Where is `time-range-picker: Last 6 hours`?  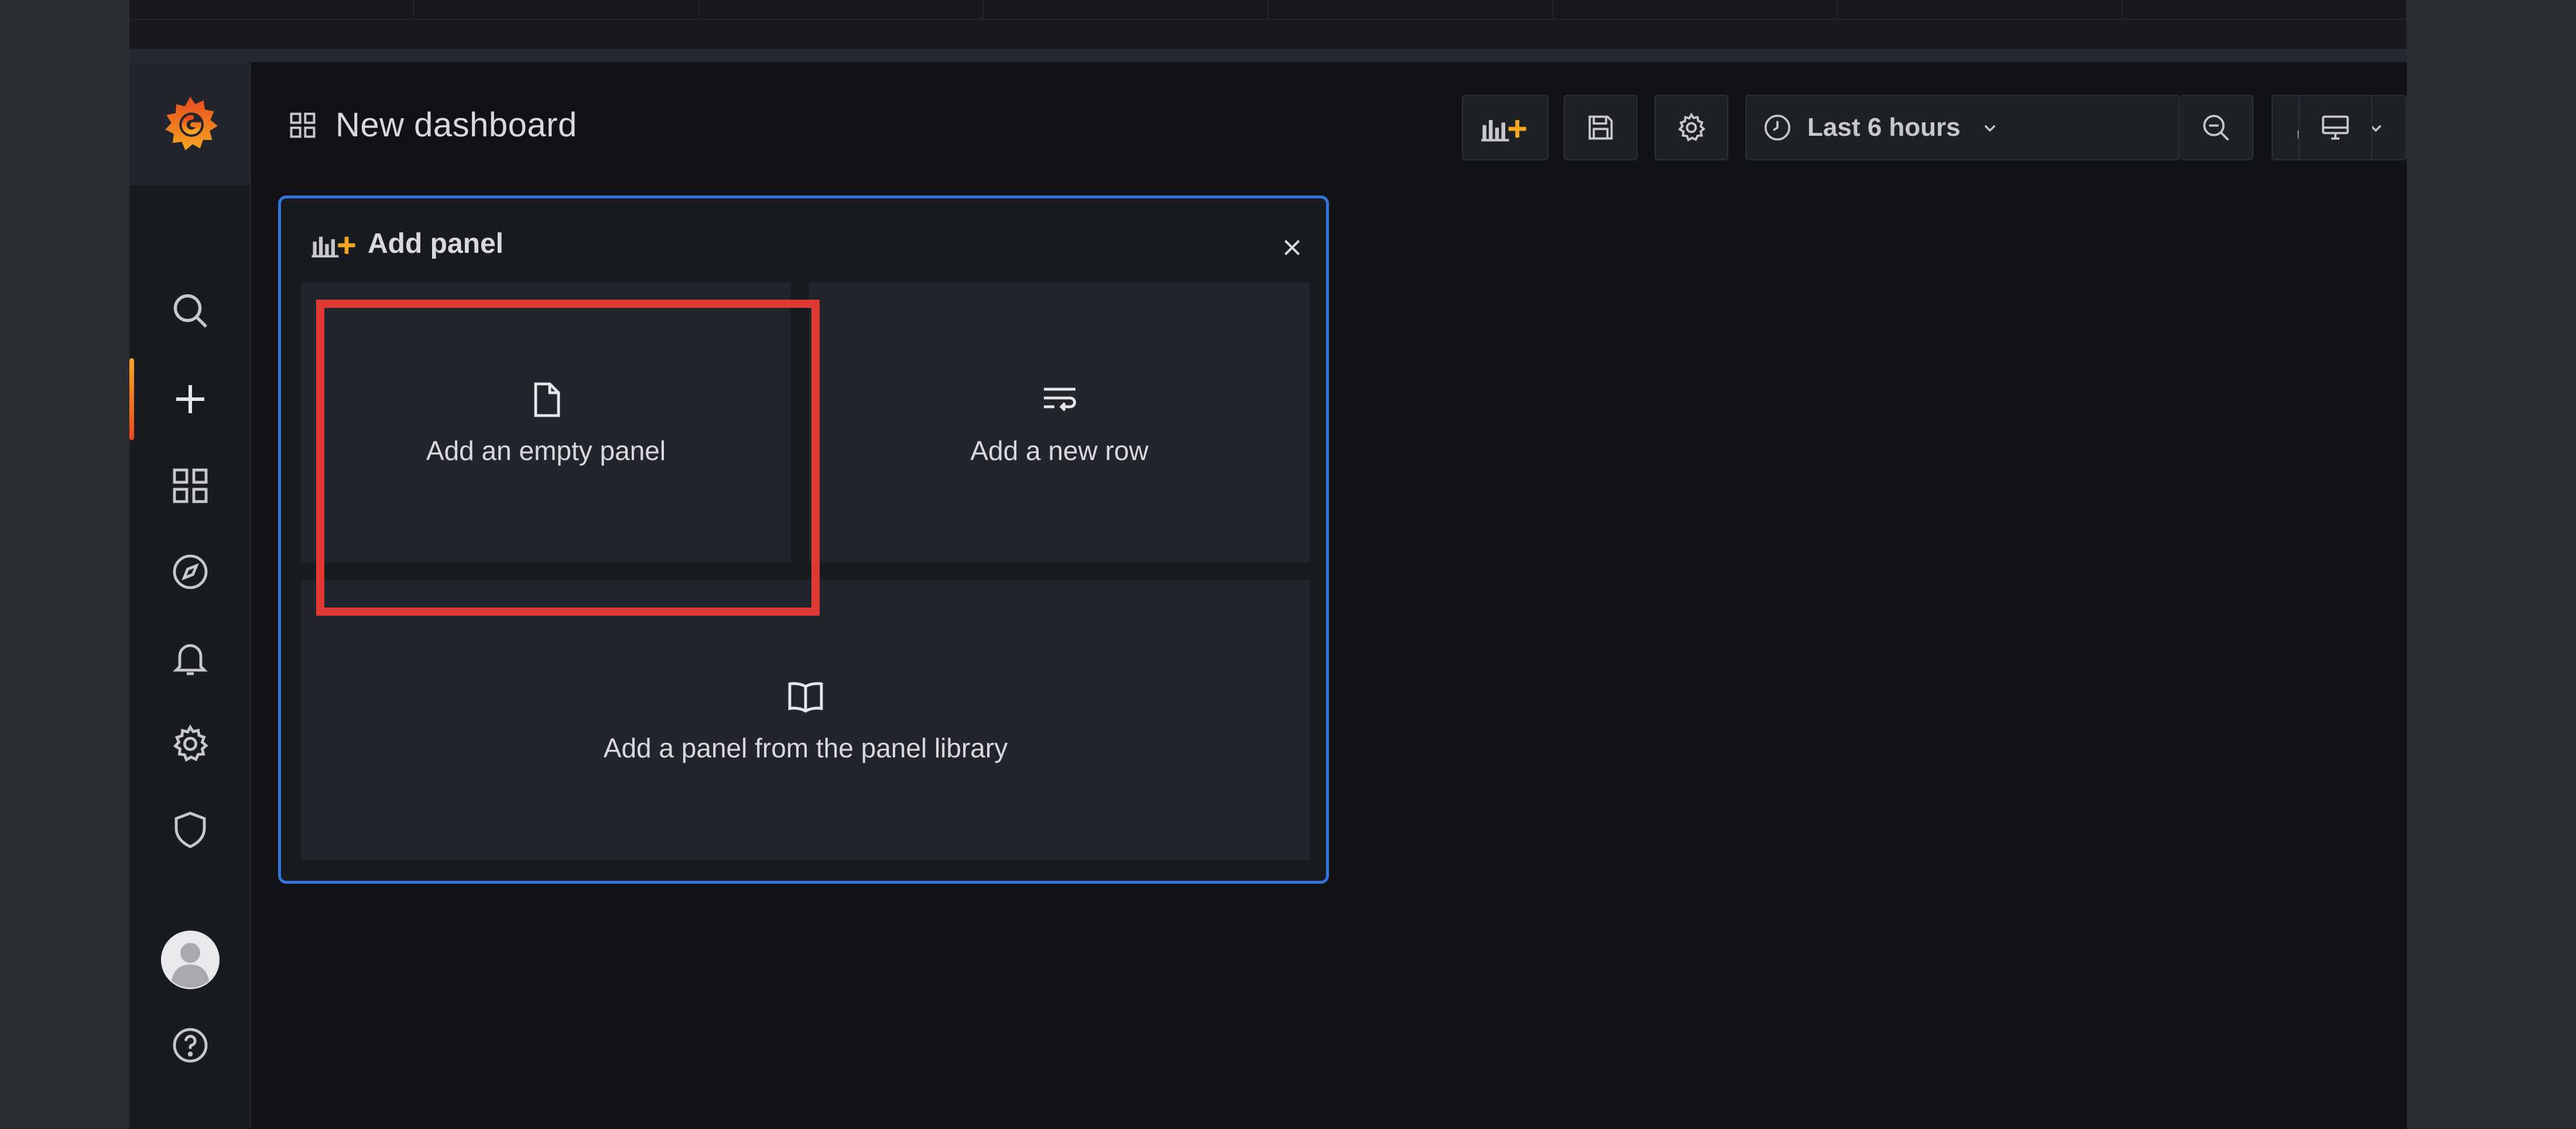 time-range-picker: Last 6 hours is located at coordinates (1962, 127).